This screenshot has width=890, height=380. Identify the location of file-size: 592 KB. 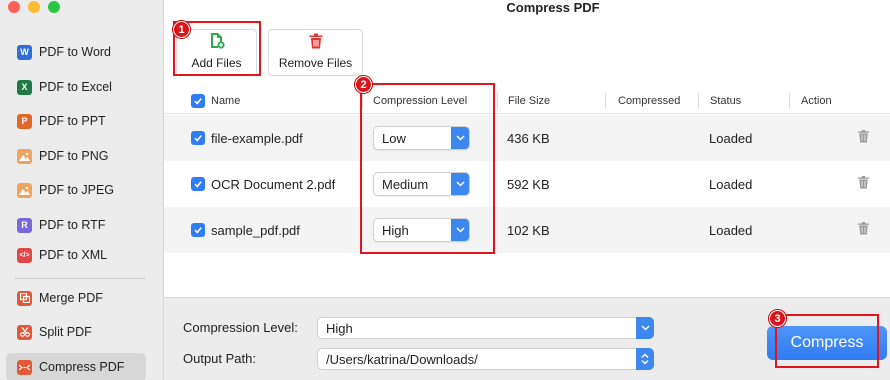
(528, 184).